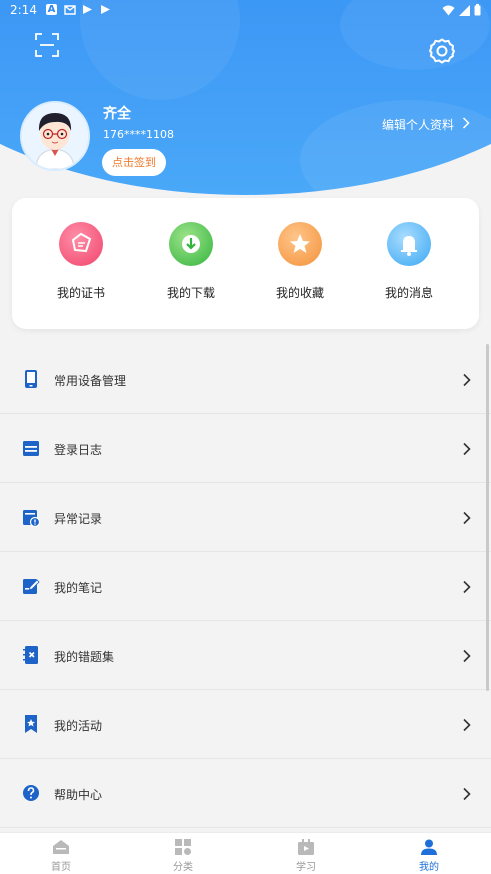  I want to click on status-time: 2:14, so click(23, 10).